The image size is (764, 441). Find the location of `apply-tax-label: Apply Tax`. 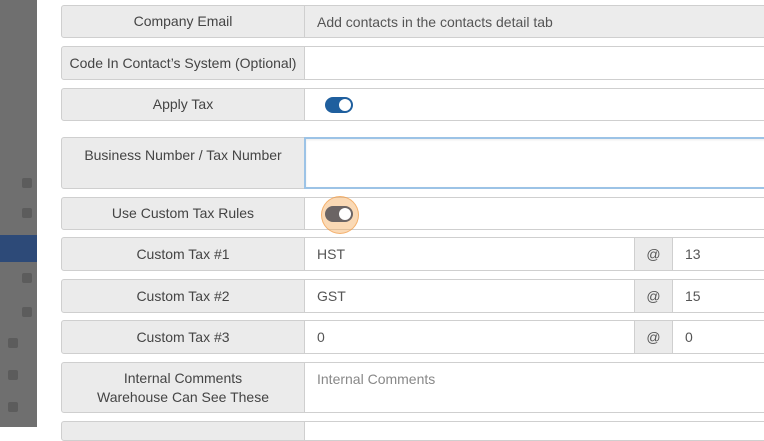

apply-tax-label: Apply Tax is located at coordinates (183, 104).